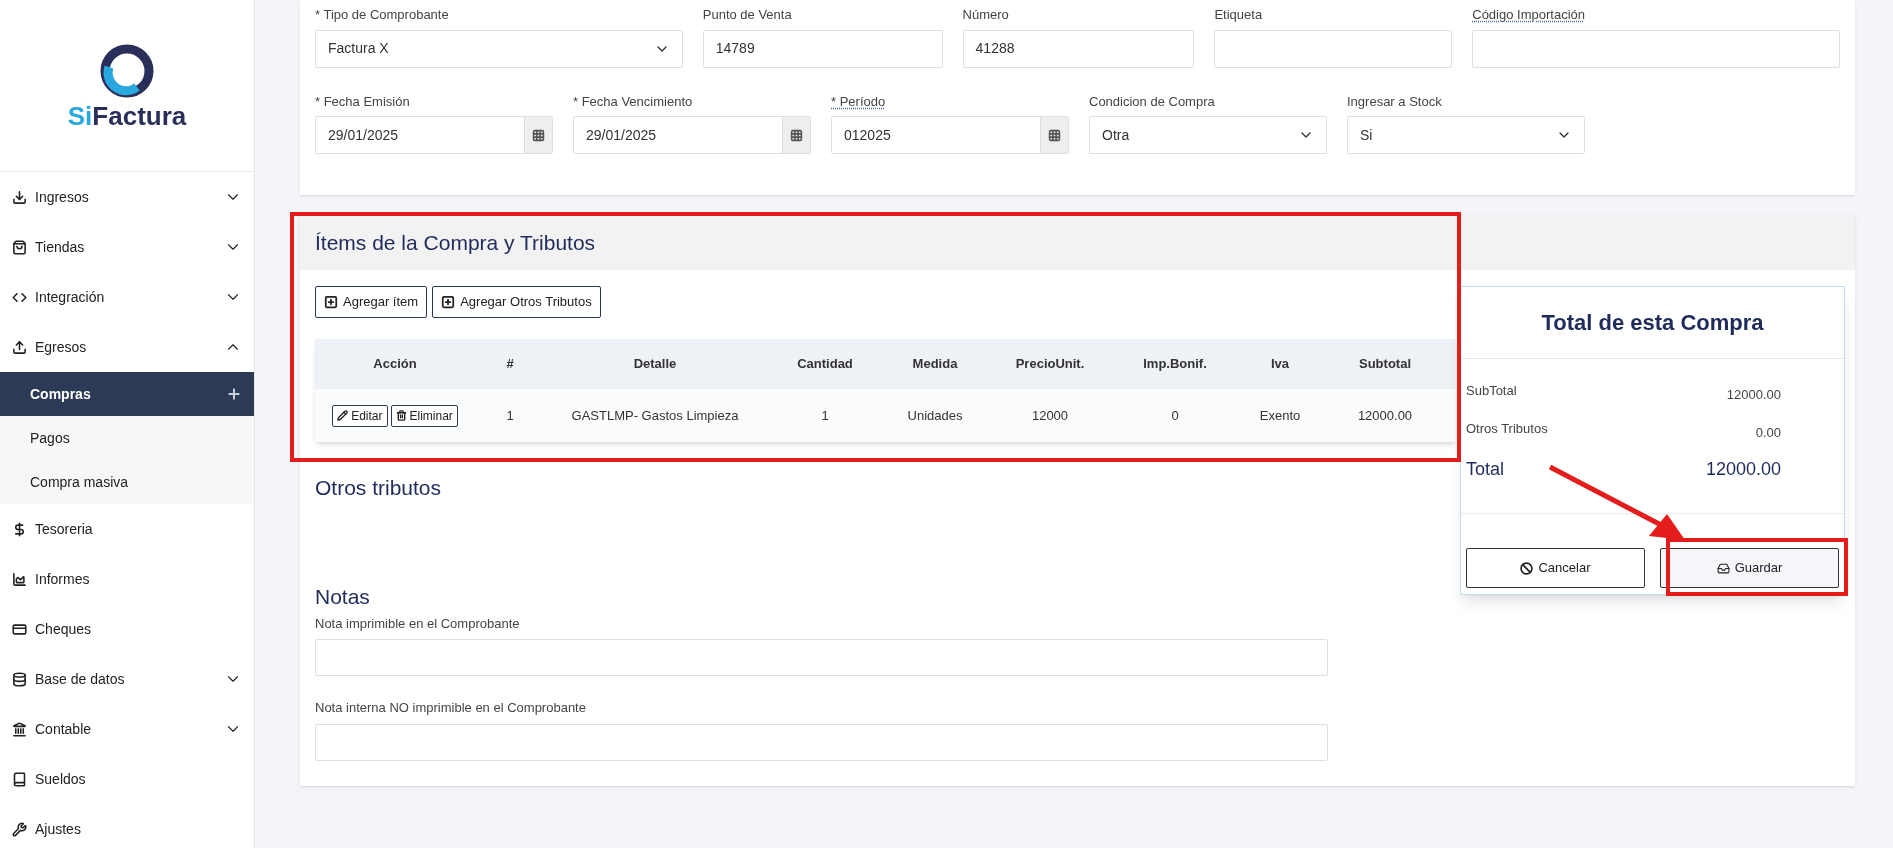 This screenshot has height=848, width=1893. Describe the element at coordinates (985, 15) in the screenshot. I see `field-label: Número` at that location.